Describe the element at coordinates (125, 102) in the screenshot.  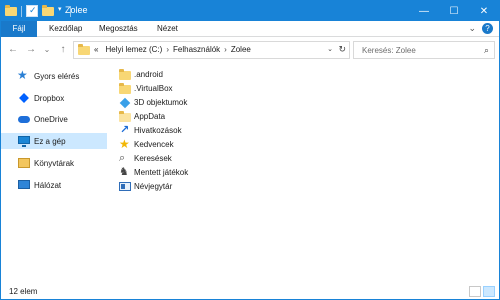
I see `3d-objects-icon` at that location.